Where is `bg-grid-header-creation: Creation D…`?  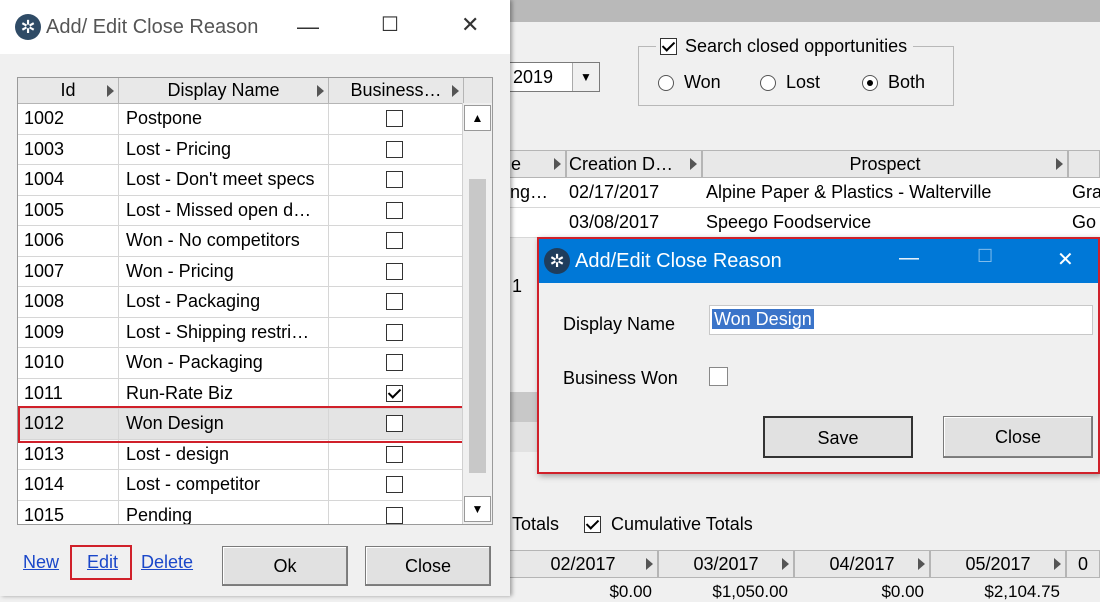
bg-grid-header-creation: Creation D… is located at coordinates (634, 164).